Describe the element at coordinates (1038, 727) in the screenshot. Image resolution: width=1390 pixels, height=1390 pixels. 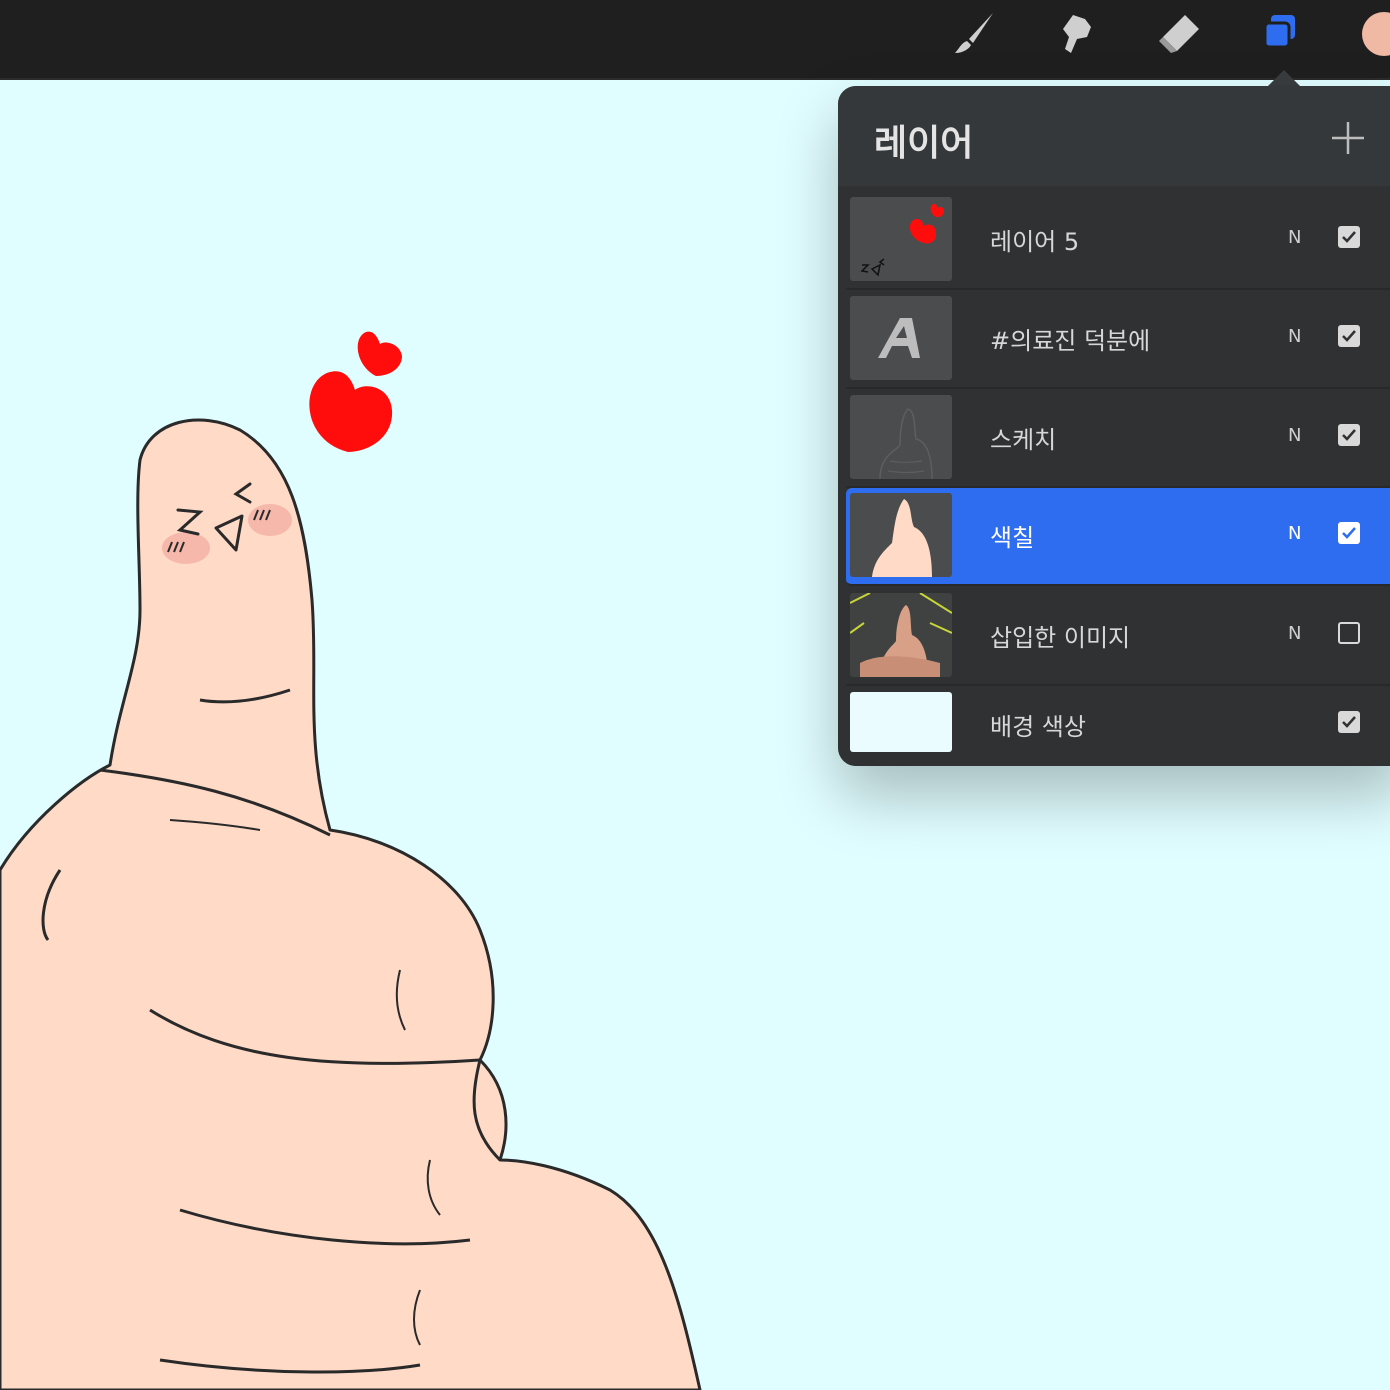
I see `layer-name: 배경 색상` at that location.